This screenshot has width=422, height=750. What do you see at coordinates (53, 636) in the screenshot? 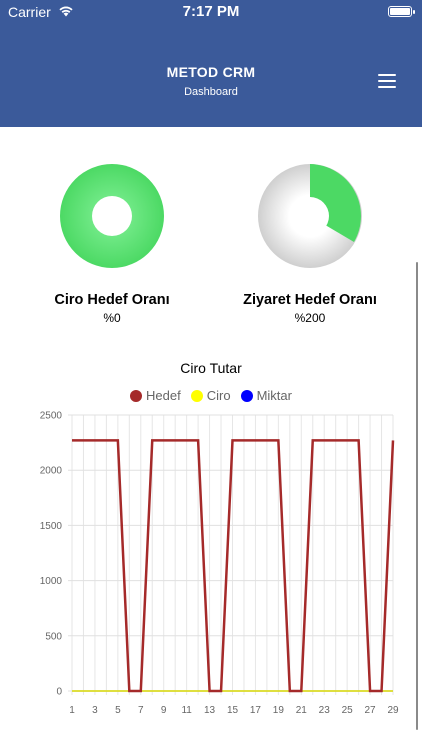
I see `y-tick-label: 500` at bounding box center [53, 636].